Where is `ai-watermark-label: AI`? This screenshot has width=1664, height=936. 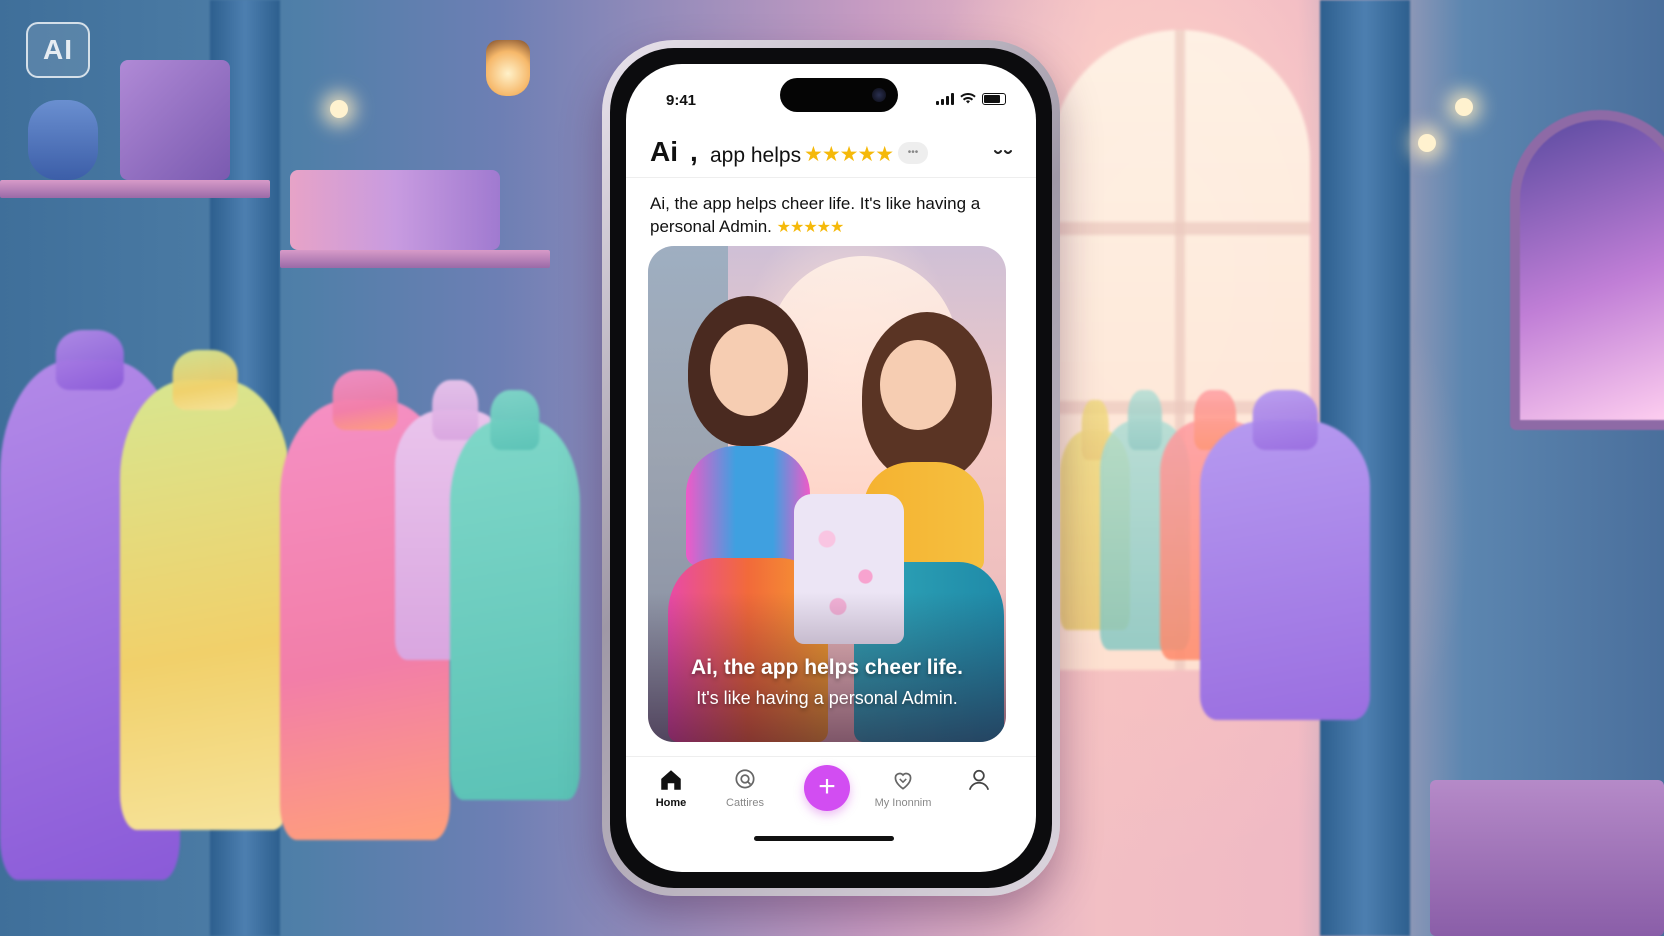
ai-watermark-label: AI is located at coordinates (58, 49).